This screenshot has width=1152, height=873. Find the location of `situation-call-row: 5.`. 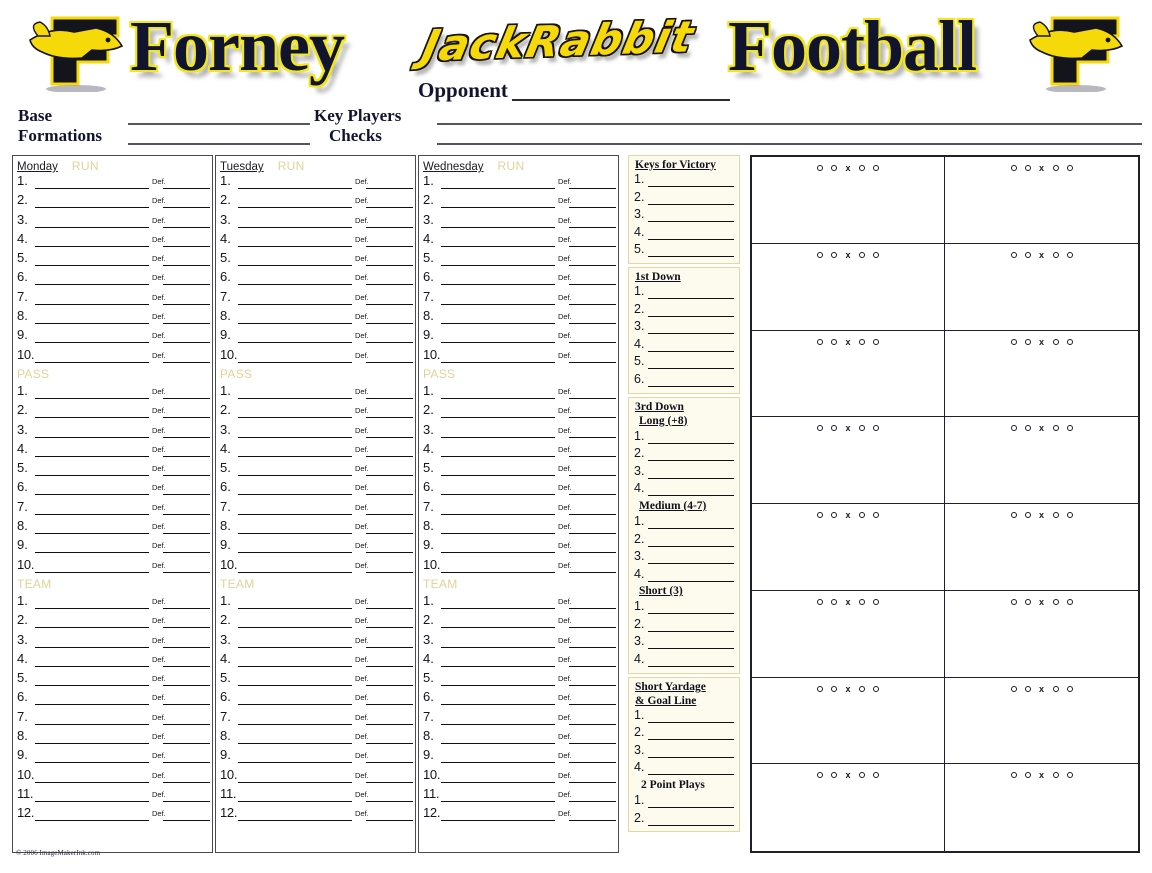

situation-call-row: 5. is located at coordinates (684, 363).